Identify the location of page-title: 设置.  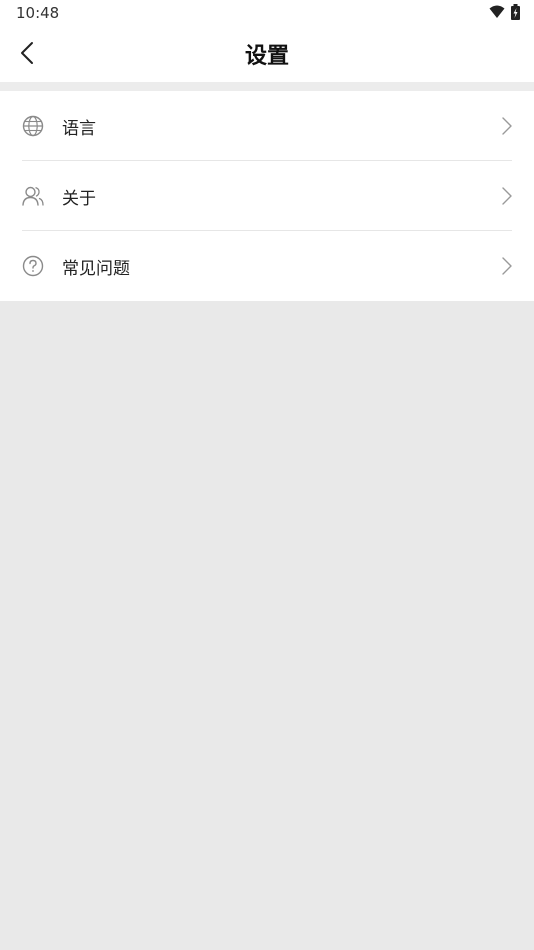
(266, 56).